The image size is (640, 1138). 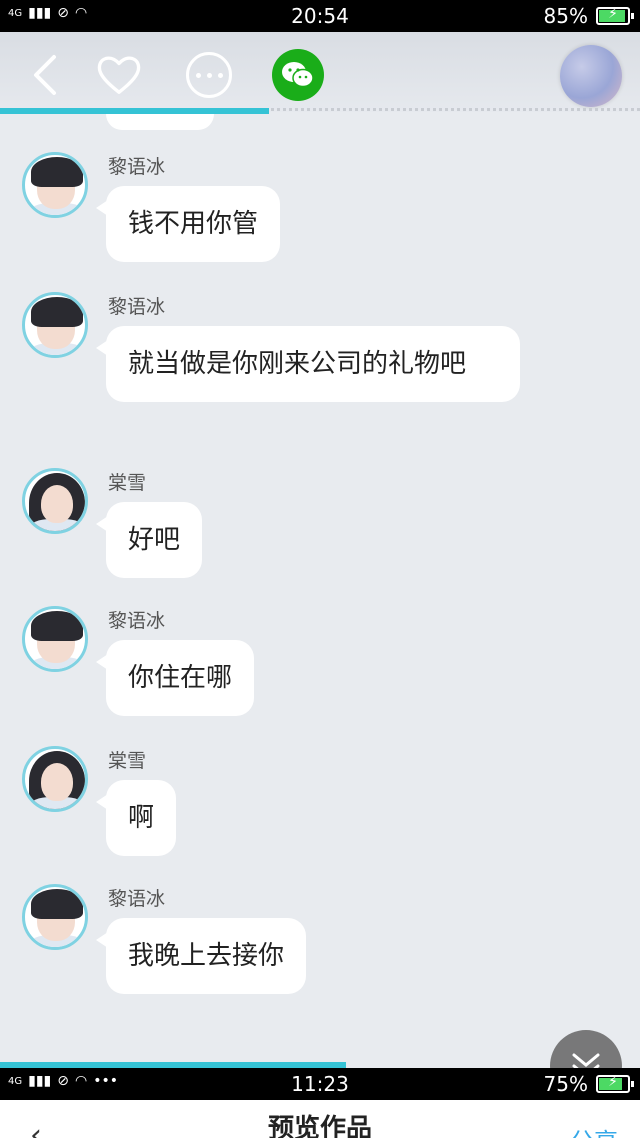 I want to click on message-bubble: 我晚上去接你, so click(x=201, y=956).